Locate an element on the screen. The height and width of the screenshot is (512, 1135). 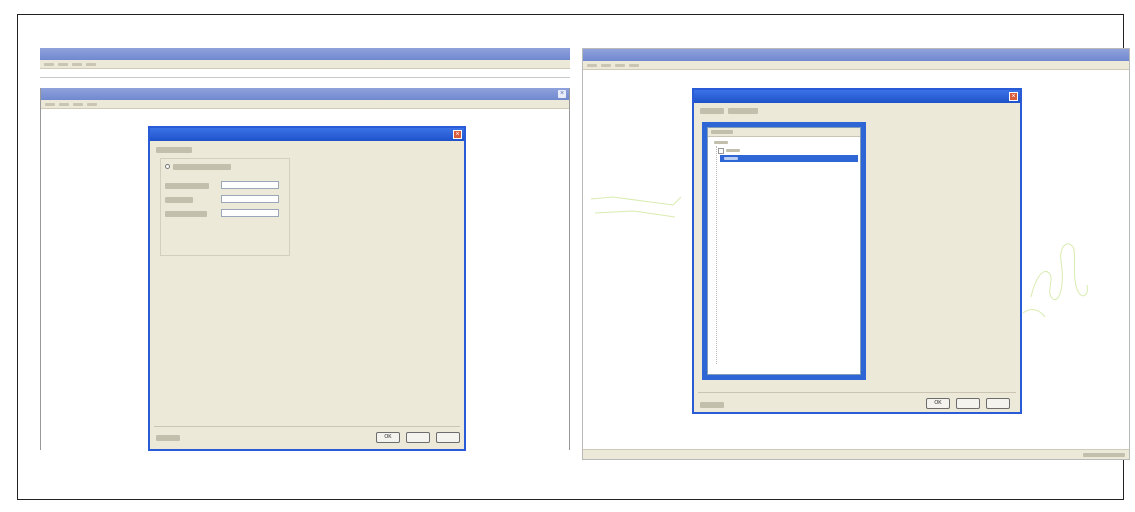
sketch-curve-right is located at coordinates (1059, 272).